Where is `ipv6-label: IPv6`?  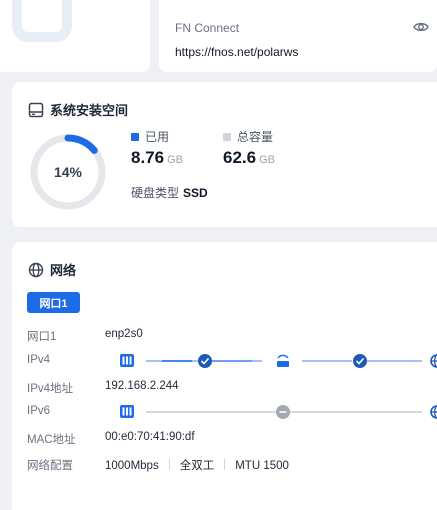 ipv6-label: IPv6 is located at coordinates (39, 411).